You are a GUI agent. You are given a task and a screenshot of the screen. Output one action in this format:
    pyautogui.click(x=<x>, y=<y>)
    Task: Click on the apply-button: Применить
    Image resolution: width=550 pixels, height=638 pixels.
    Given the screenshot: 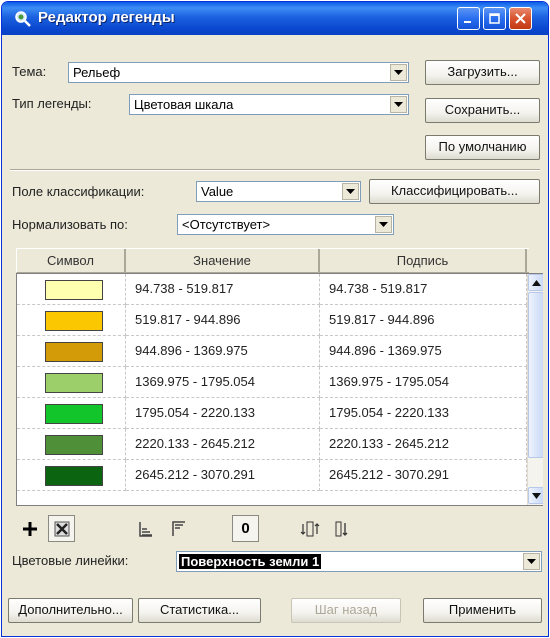 What is the action you would take?
    pyautogui.click(x=482, y=610)
    